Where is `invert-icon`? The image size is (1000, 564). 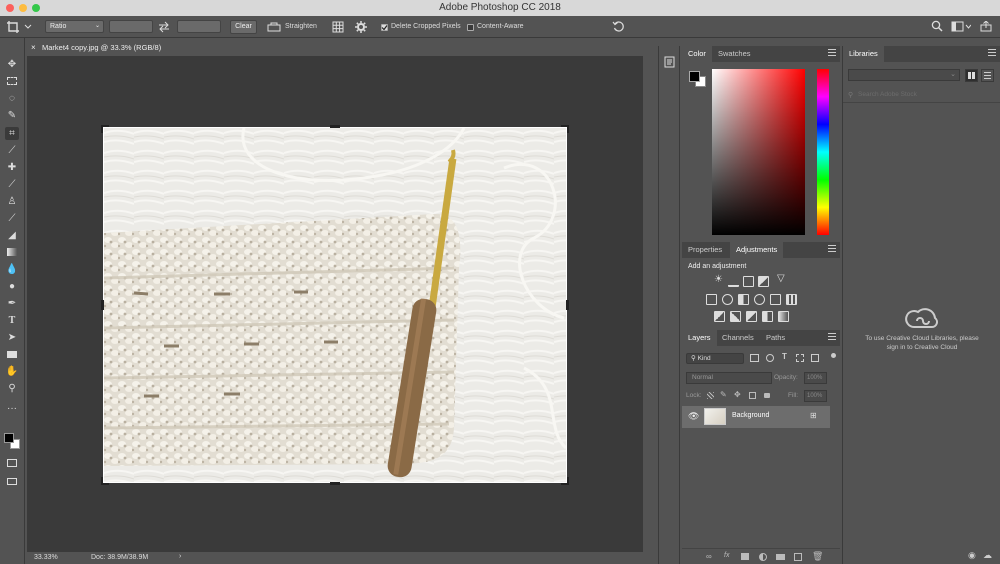 invert-icon is located at coordinates (719, 316).